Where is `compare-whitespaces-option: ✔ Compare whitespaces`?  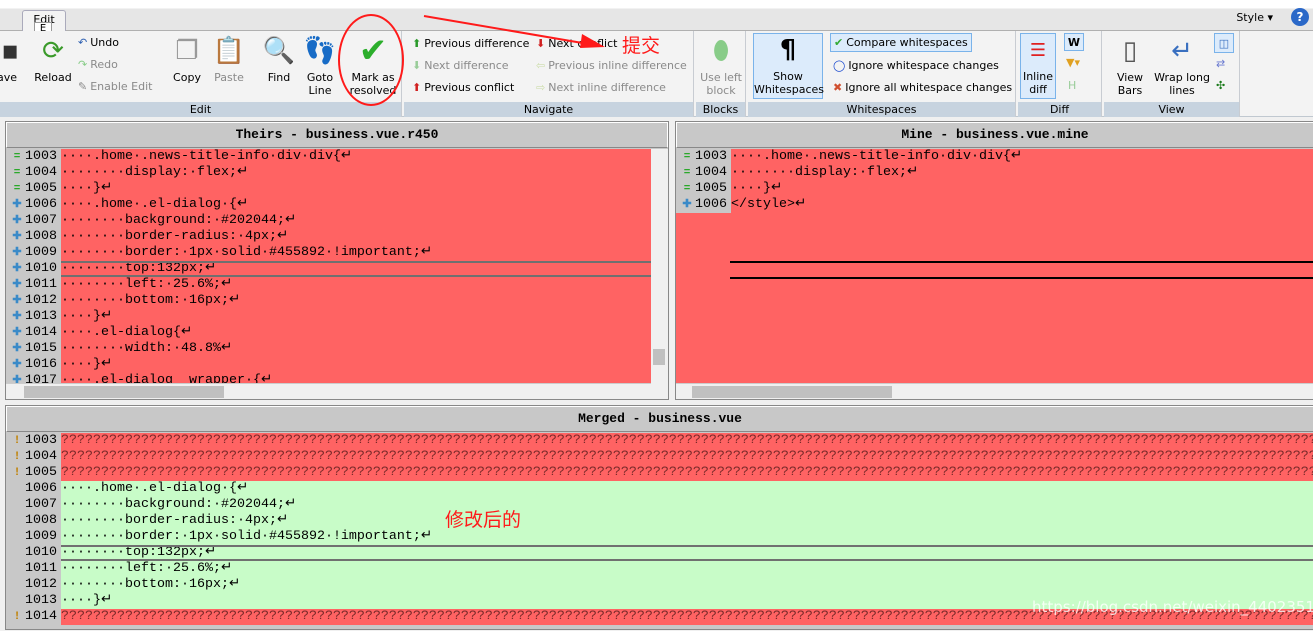
compare-whitespaces-option: ✔ Compare whitespaces is located at coordinates (901, 42).